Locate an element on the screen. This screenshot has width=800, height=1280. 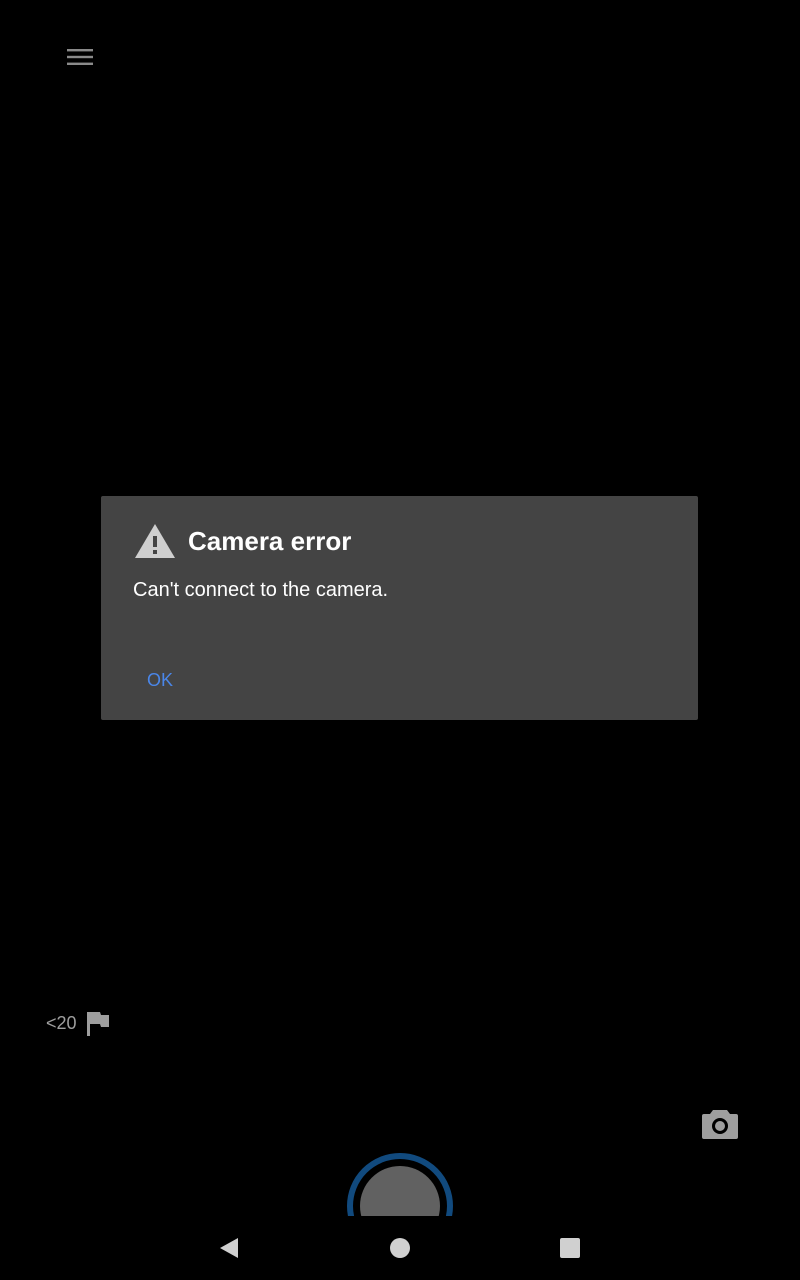
shutter-area is located at coordinates (400, 1182).